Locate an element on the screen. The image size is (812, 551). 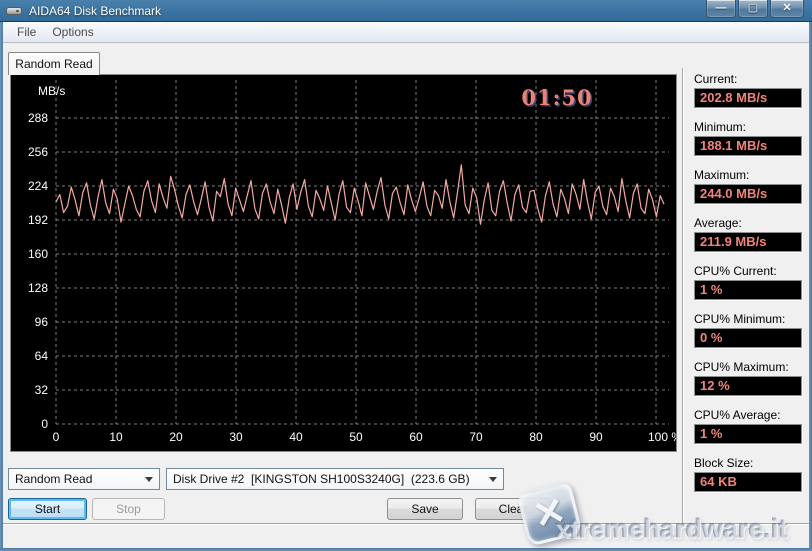
svg-text: 224 is located at coordinates (38, 186).